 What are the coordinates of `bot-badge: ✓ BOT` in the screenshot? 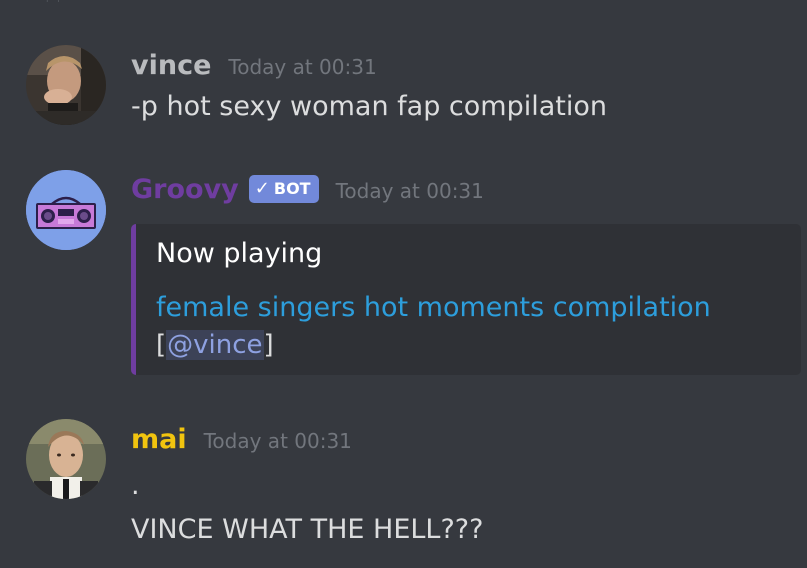 It's located at (283, 188).